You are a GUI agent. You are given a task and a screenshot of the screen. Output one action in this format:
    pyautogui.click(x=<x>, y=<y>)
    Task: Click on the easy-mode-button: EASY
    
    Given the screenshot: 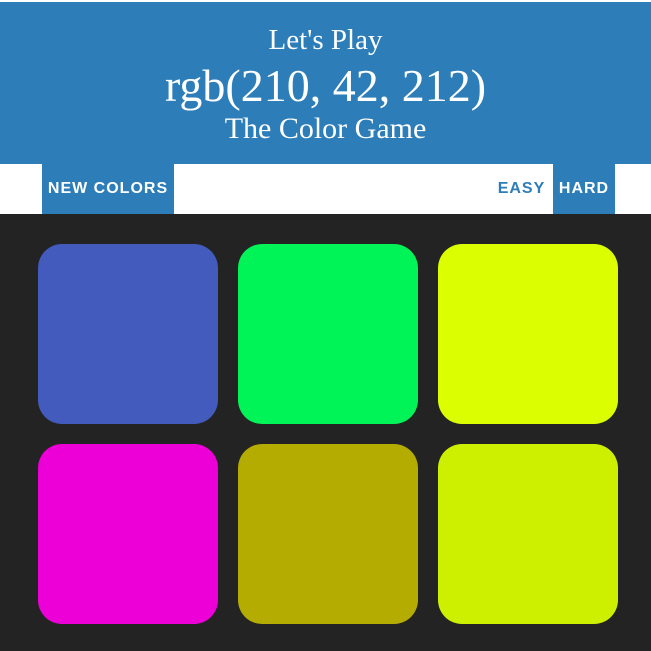 What is the action you would take?
    pyautogui.click(x=521, y=189)
    